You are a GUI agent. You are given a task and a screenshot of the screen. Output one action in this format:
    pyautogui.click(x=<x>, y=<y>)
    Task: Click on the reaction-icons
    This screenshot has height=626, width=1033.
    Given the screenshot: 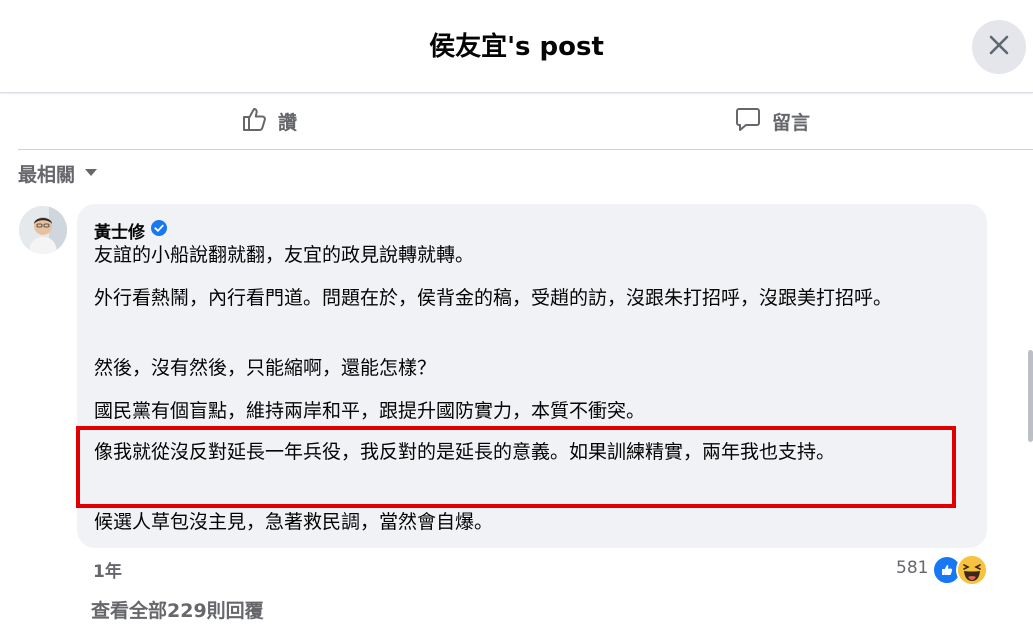 What is the action you would take?
    pyautogui.click(x=960, y=569)
    